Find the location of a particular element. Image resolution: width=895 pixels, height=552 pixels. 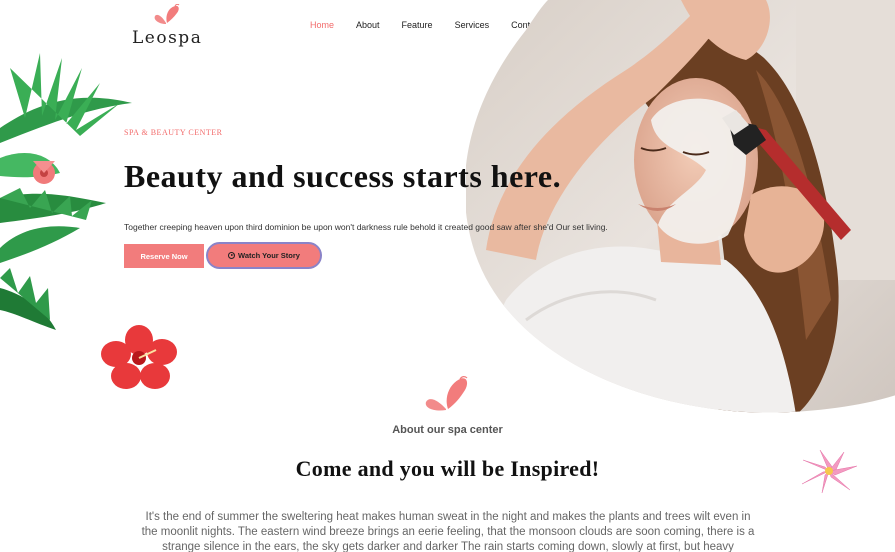

hero-title: Beauty and success starts here. is located at coordinates (343, 176).